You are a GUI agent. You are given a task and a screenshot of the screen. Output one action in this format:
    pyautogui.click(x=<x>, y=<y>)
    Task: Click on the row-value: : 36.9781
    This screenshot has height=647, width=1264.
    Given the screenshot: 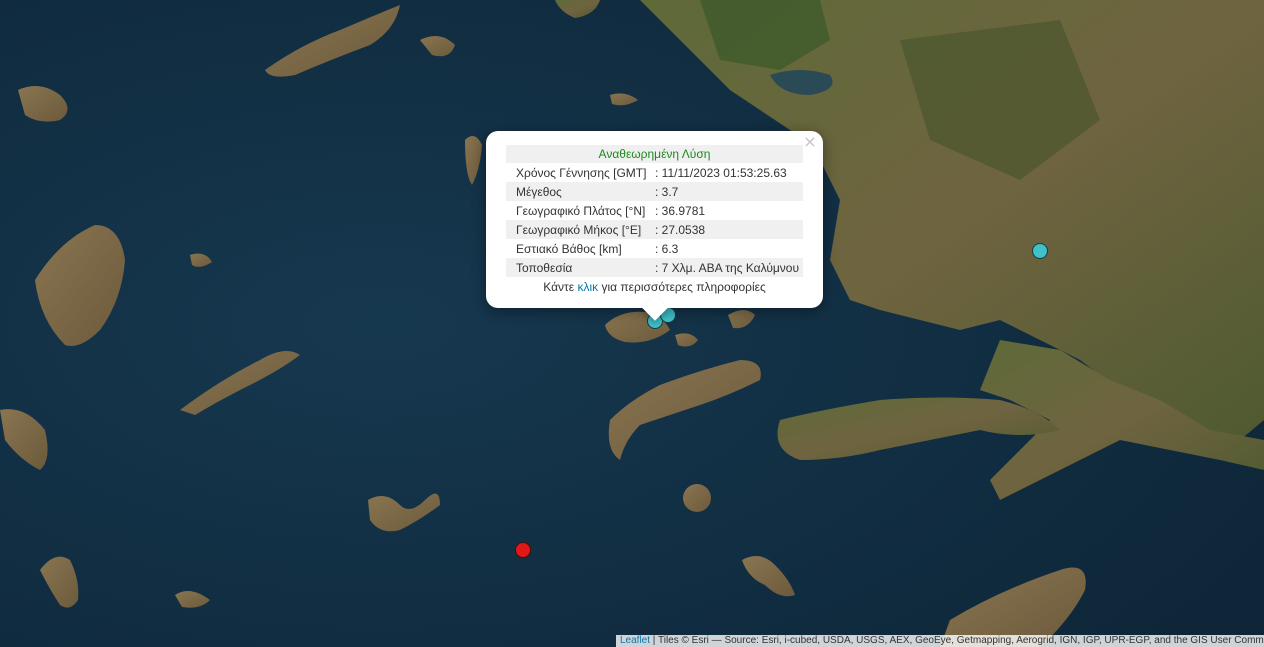 What is the action you would take?
    pyautogui.click(x=680, y=210)
    